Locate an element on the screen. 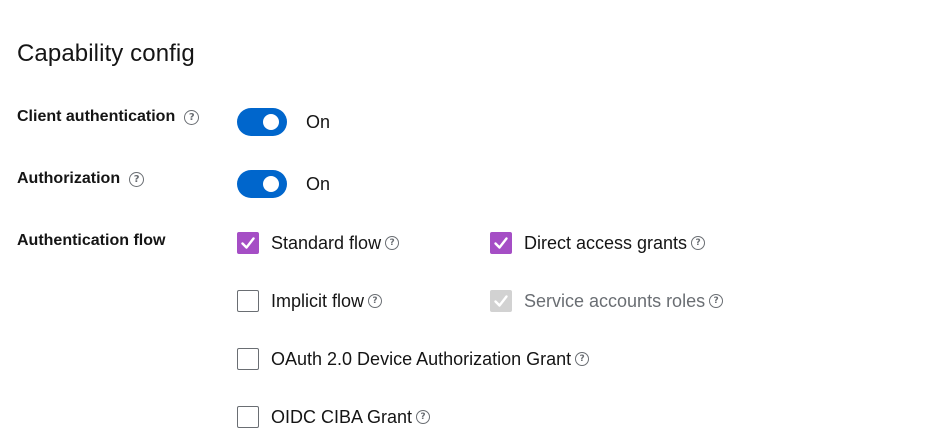 The height and width of the screenshot is (442, 937). authorization-toggle is located at coordinates (262, 184).